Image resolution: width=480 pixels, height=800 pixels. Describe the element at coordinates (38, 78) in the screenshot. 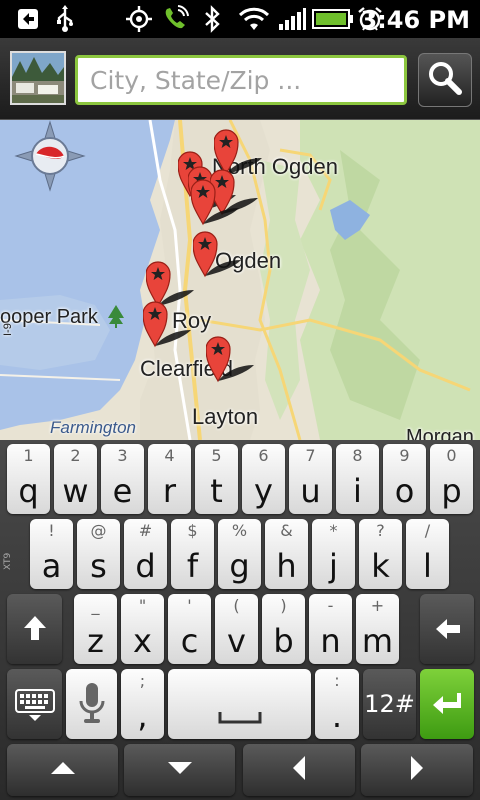

I see `app-logo-thumbnail` at that location.